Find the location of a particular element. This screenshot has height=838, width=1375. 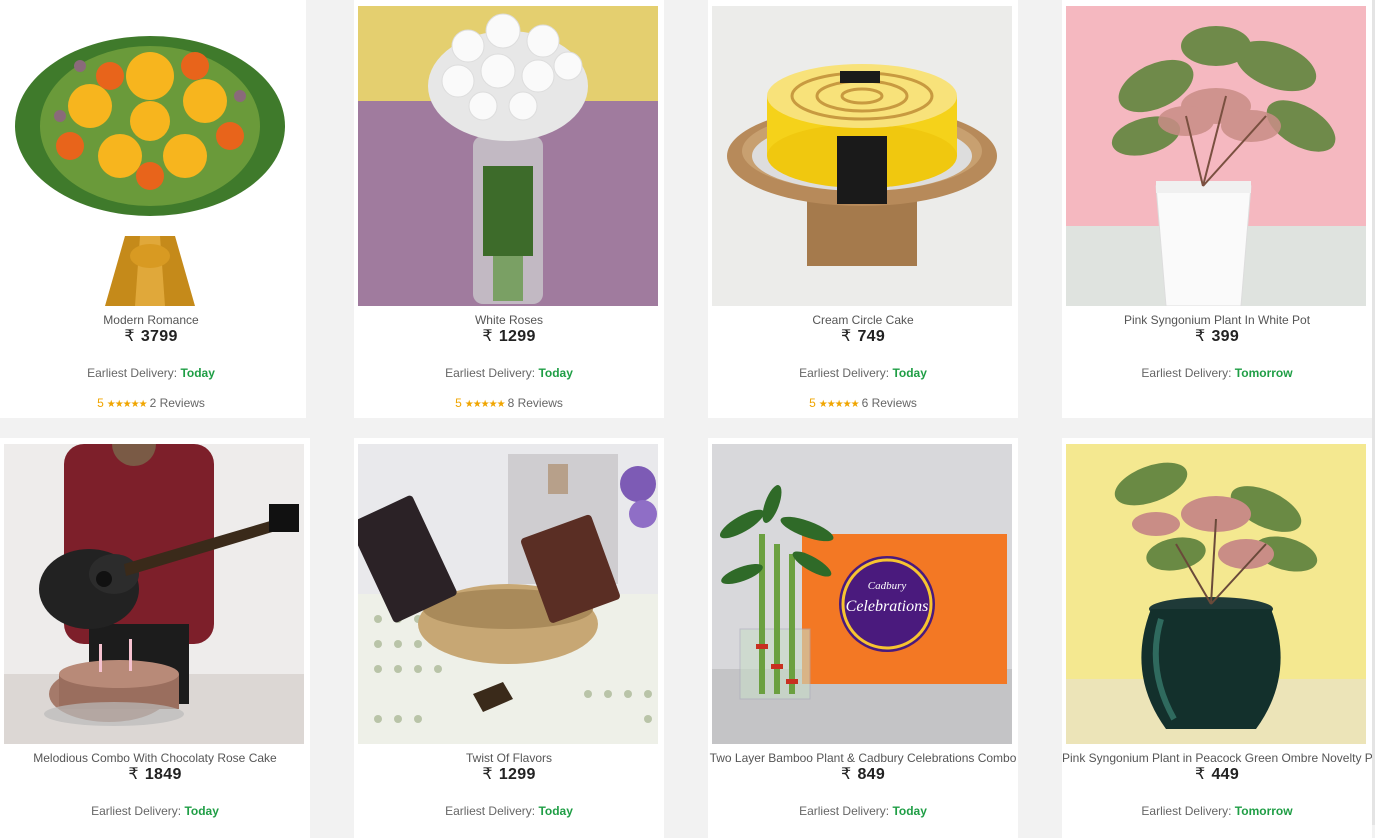

white-roses-vase-image is located at coordinates (508, 156).